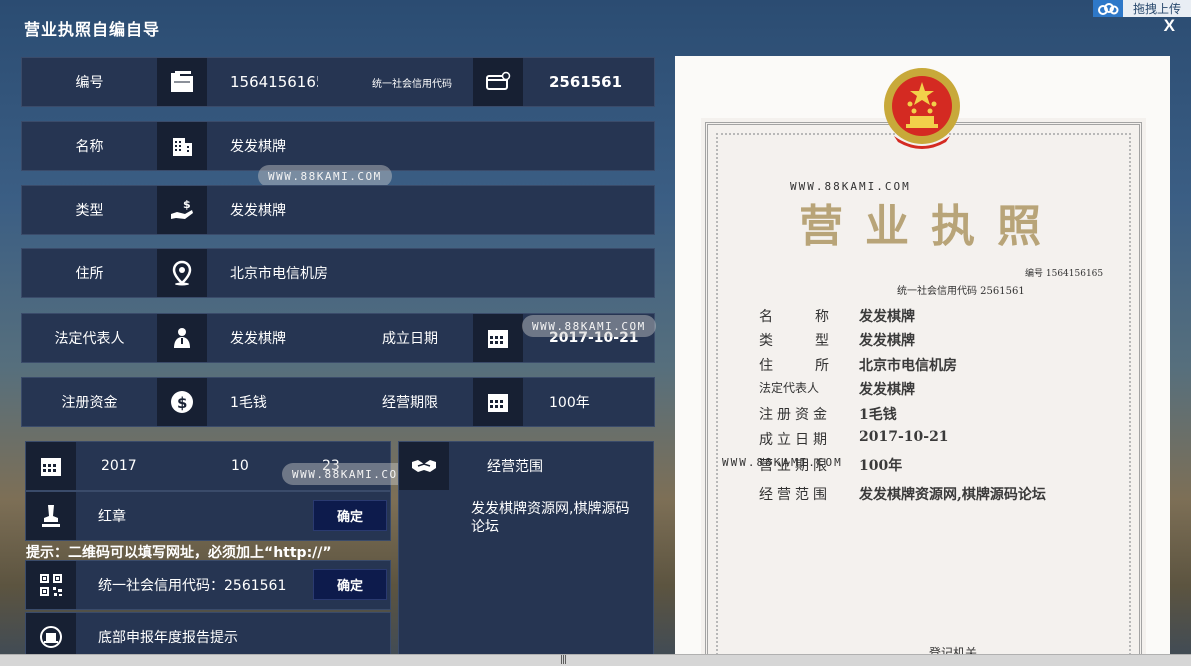 The width and height of the screenshot is (1191, 666). I want to click on name-row: 名称 发发棋牌, so click(338, 146).